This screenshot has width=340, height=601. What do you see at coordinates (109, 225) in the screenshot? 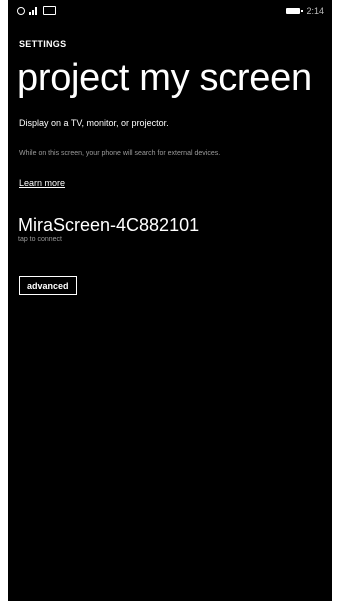
I see `device-name: MiraScreen-4C882101` at bounding box center [109, 225].